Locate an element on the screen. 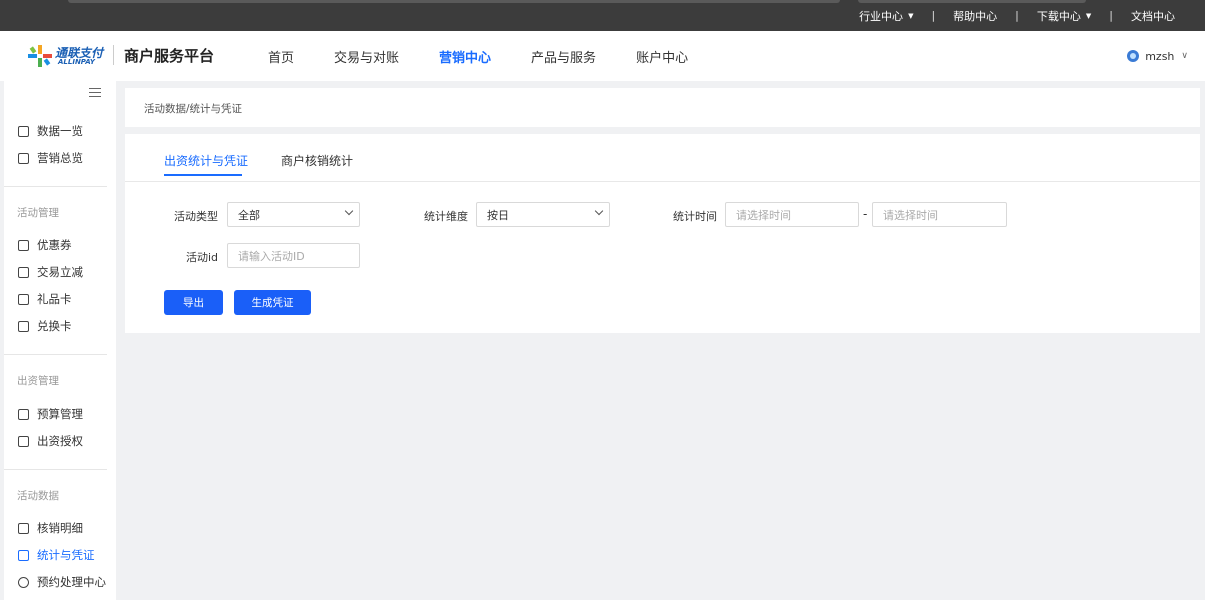  nav-transactions: 交易与对账 is located at coordinates (366, 56).